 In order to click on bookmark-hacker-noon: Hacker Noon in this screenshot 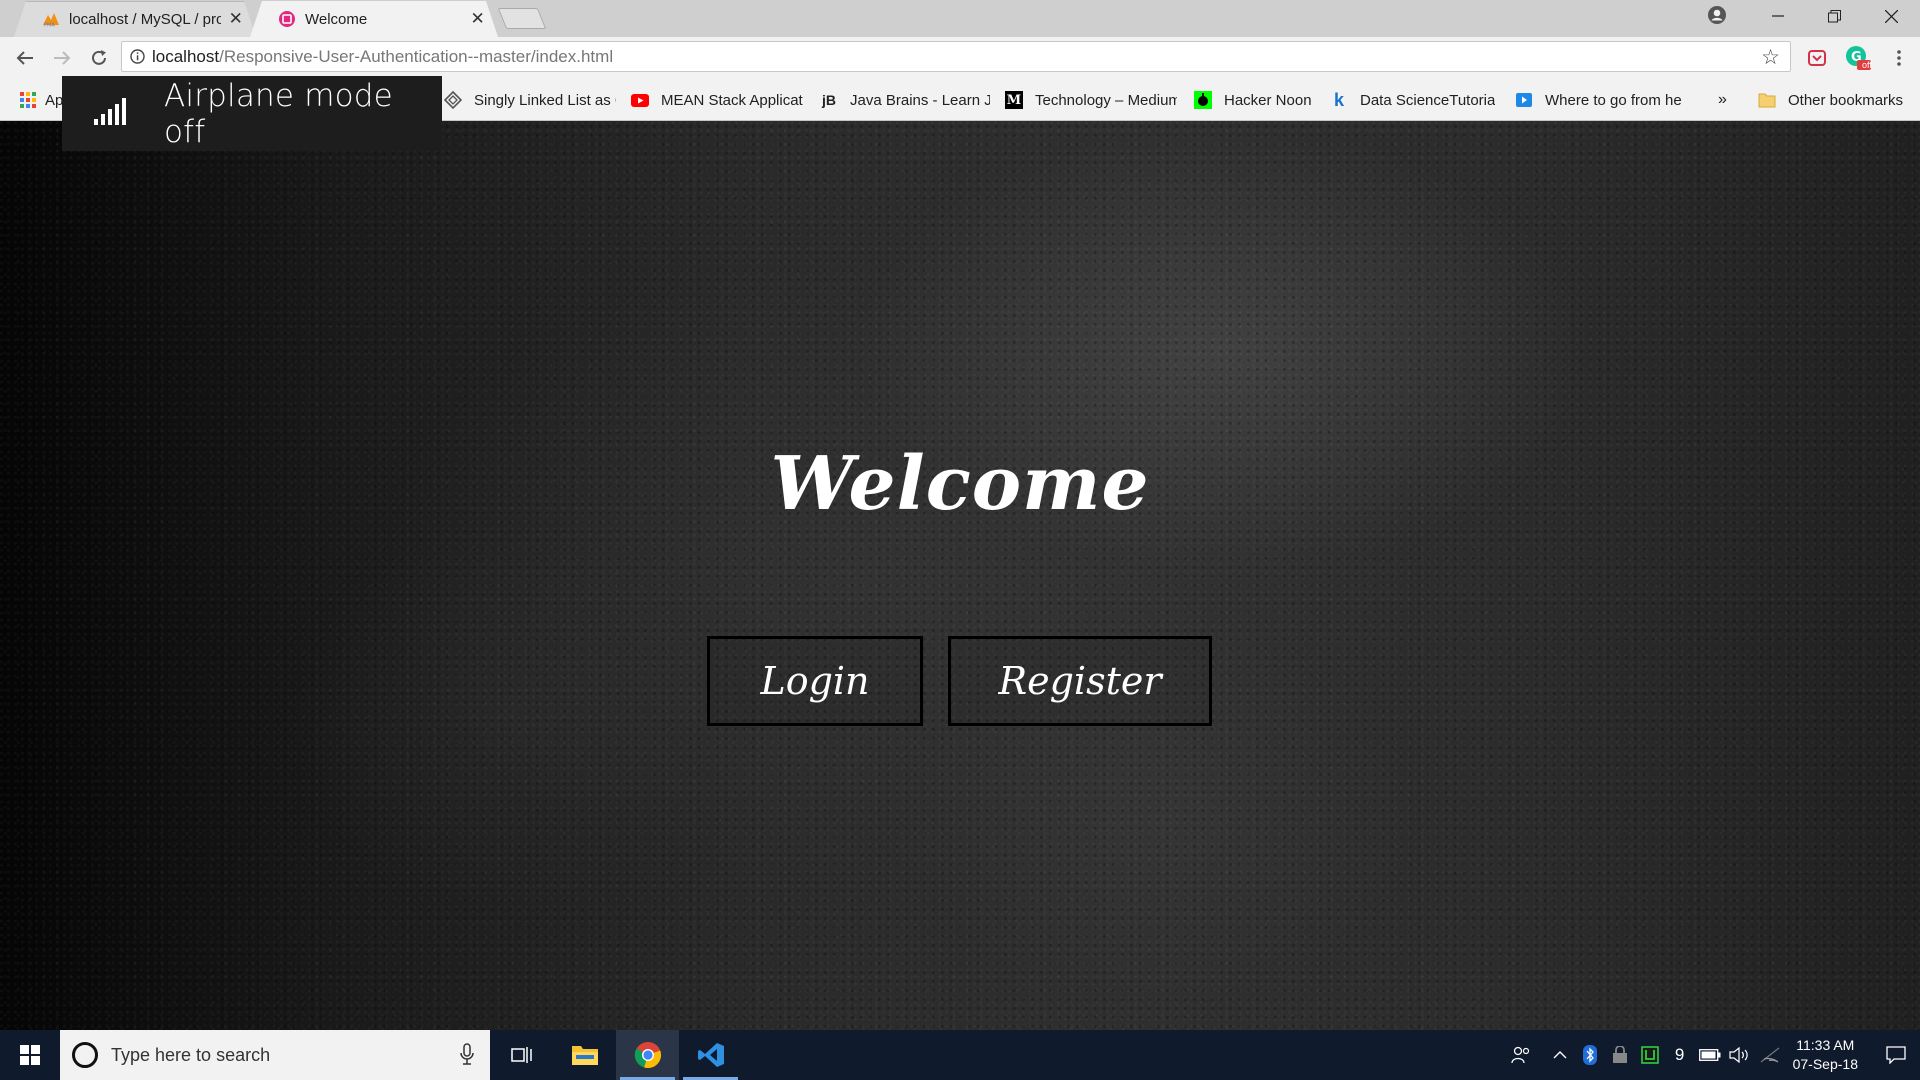, I will do `click(1254, 100)`.